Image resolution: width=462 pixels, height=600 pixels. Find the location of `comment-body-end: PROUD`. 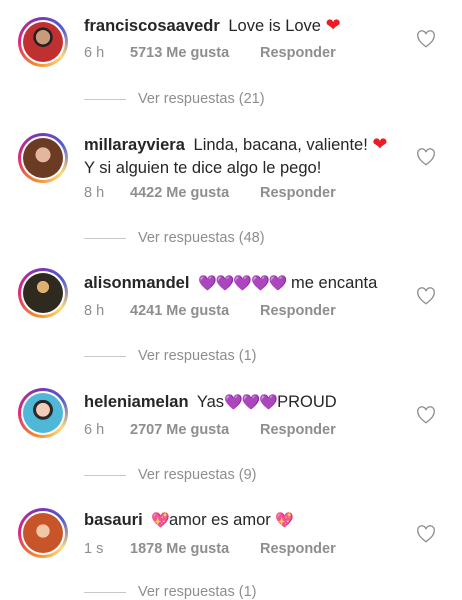

comment-body-end: PROUD is located at coordinates (307, 402).